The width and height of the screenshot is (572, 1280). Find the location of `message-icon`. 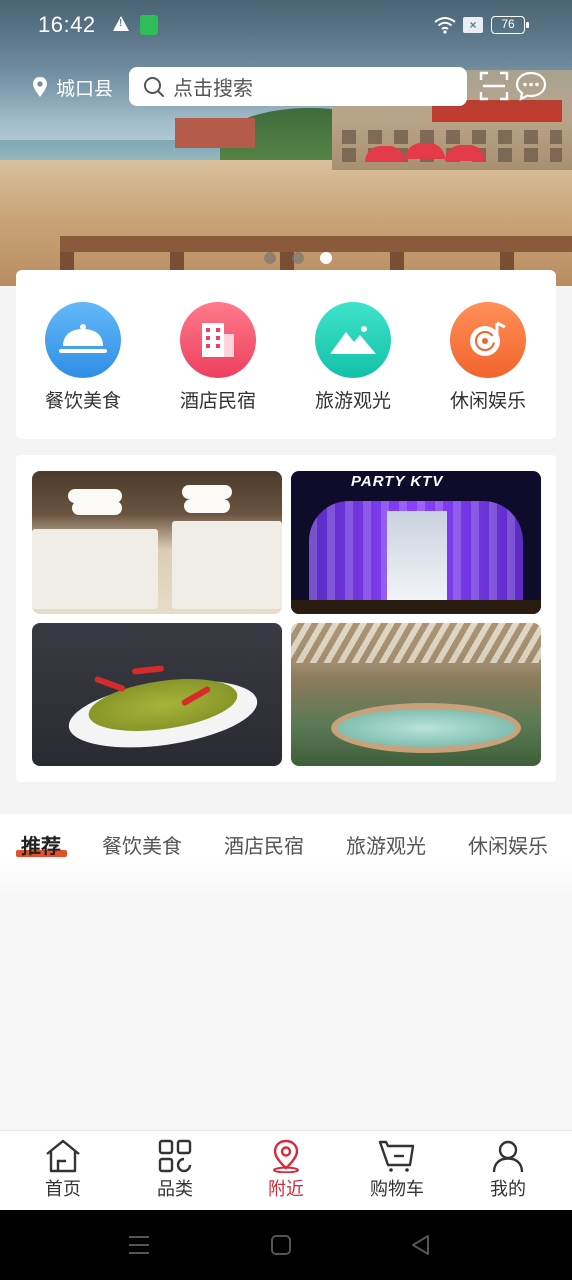

message-icon is located at coordinates (531, 86).